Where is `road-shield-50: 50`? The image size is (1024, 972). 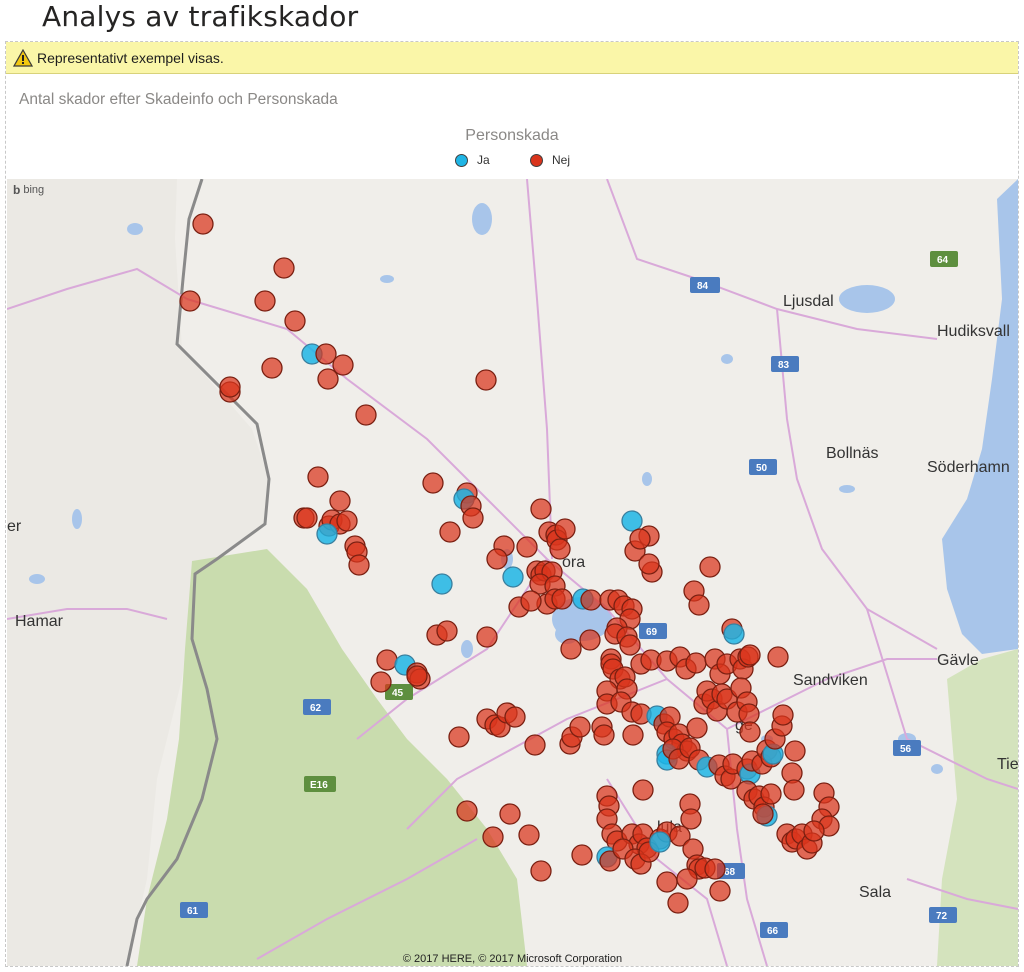 road-shield-50: 50 is located at coordinates (763, 467).